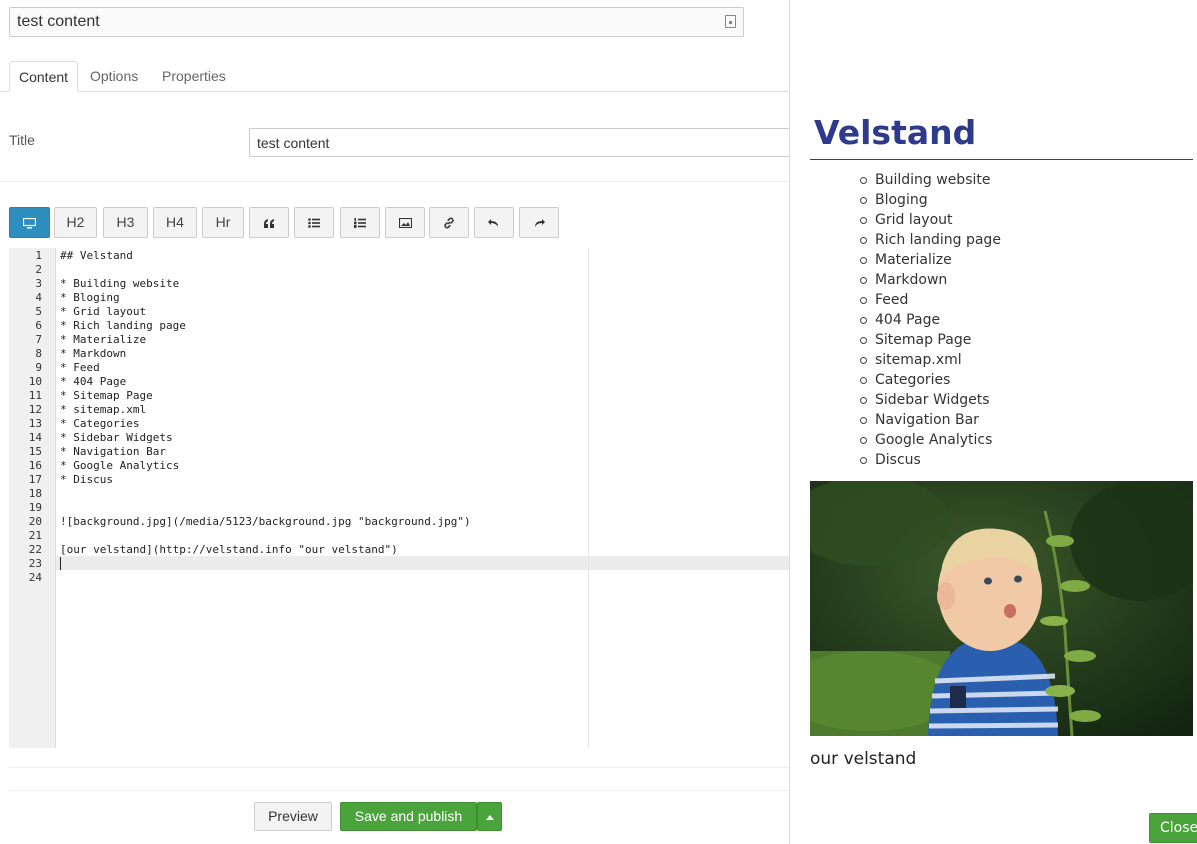 The width and height of the screenshot is (1197, 844). Describe the element at coordinates (44, 76) in the screenshot. I see `tab-content: Content` at that location.